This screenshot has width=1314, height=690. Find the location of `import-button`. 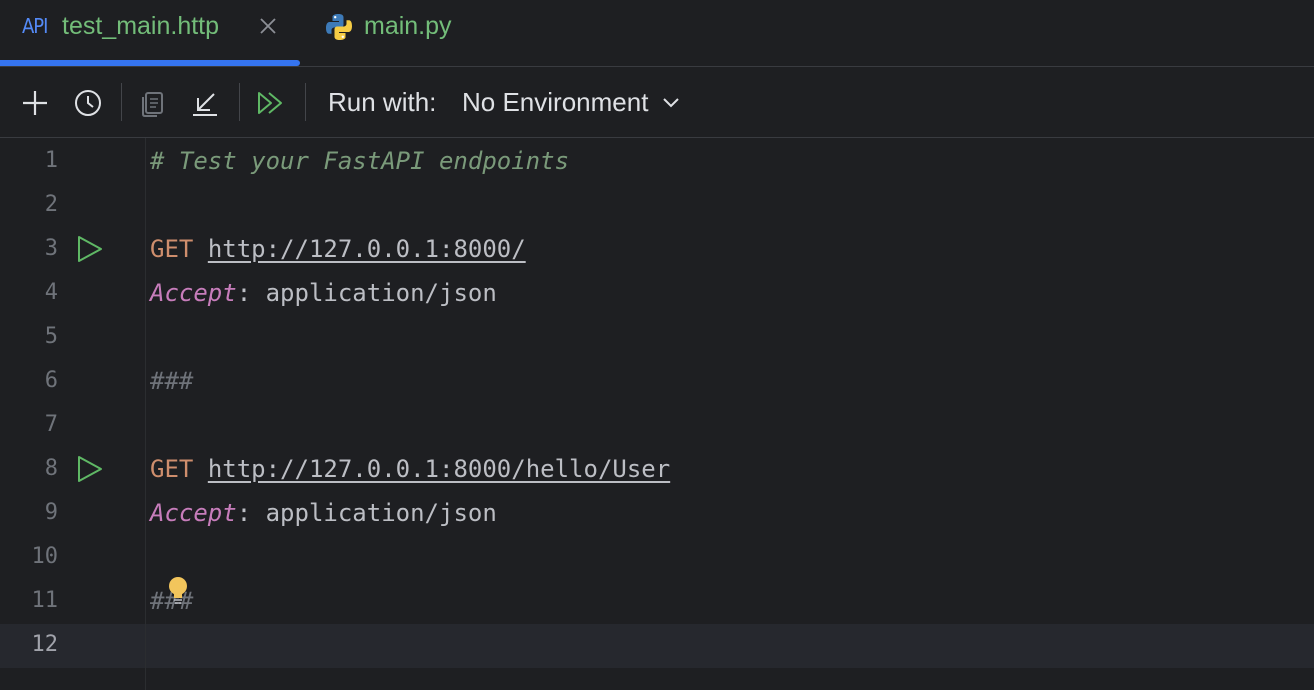

import-button is located at coordinates (205, 103).